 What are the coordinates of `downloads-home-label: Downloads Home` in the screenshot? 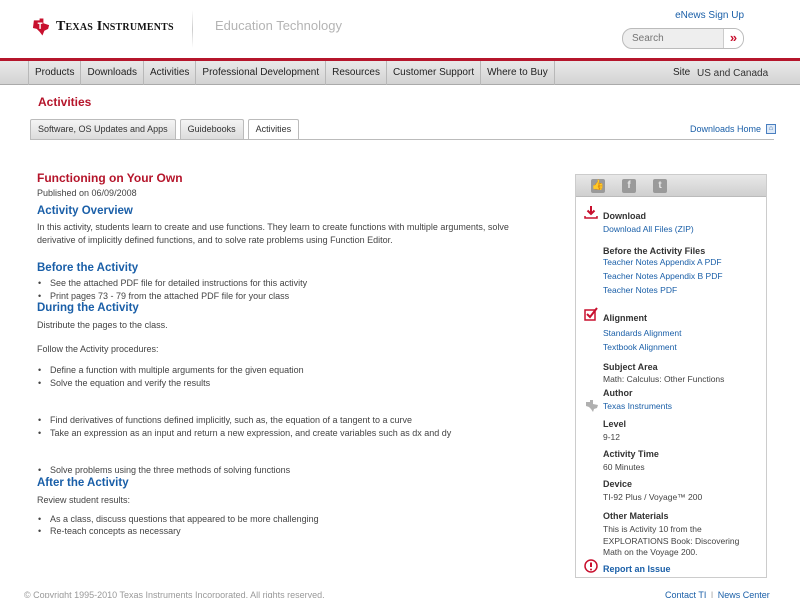 It's located at (726, 129).